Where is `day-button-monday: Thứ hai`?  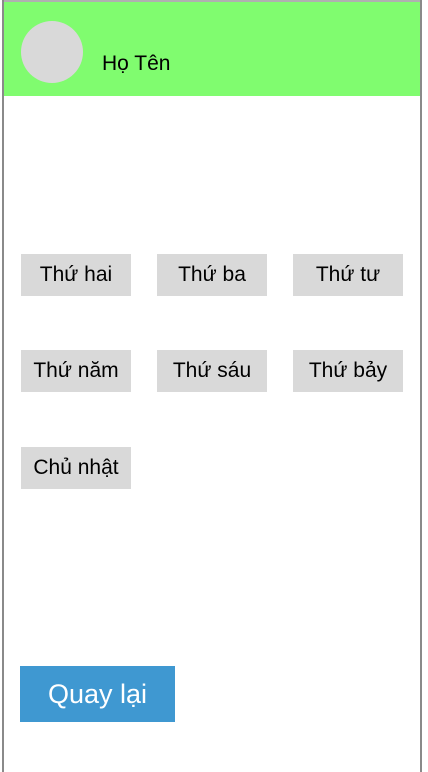 day-button-monday: Thứ hai is located at coordinates (76, 275).